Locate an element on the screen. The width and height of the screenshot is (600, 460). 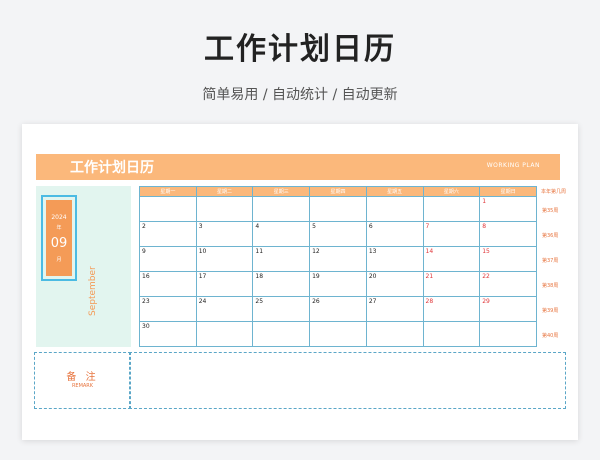
calendar-day-cell: 16 is located at coordinates (168, 284).